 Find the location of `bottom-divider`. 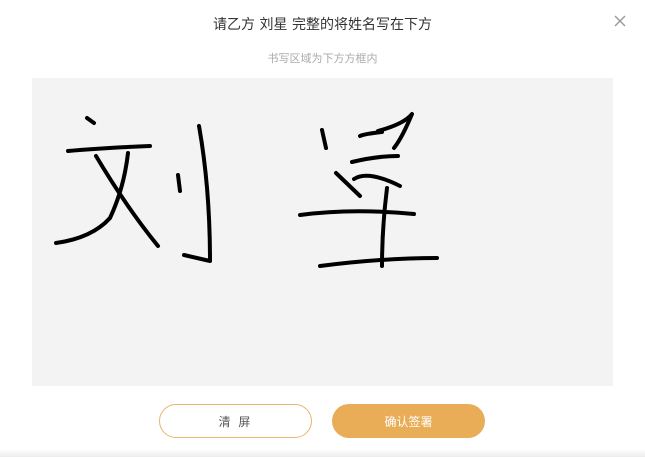

bottom-divider is located at coordinates (322, 453).